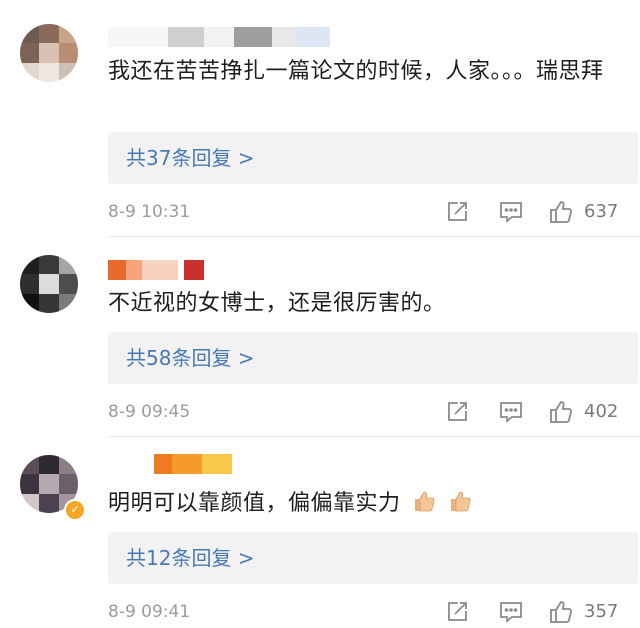 This screenshot has height=628, width=640. Describe the element at coordinates (373, 558) in the screenshot. I see `replies-box: 共12条回复 >` at that location.